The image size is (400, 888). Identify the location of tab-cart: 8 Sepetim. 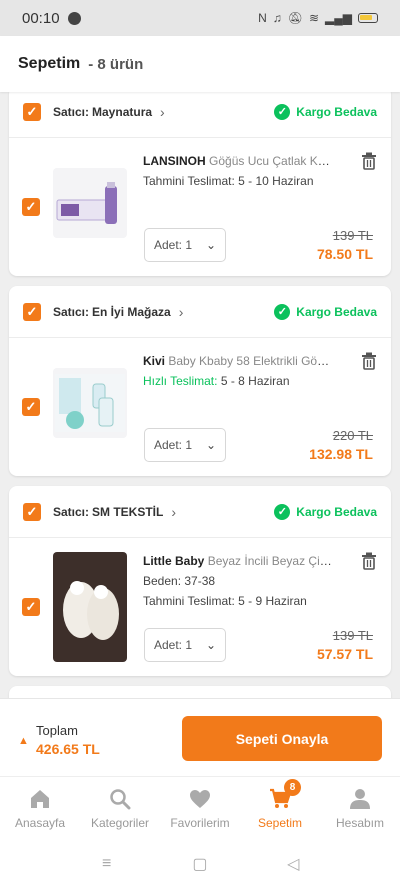
(280, 808).